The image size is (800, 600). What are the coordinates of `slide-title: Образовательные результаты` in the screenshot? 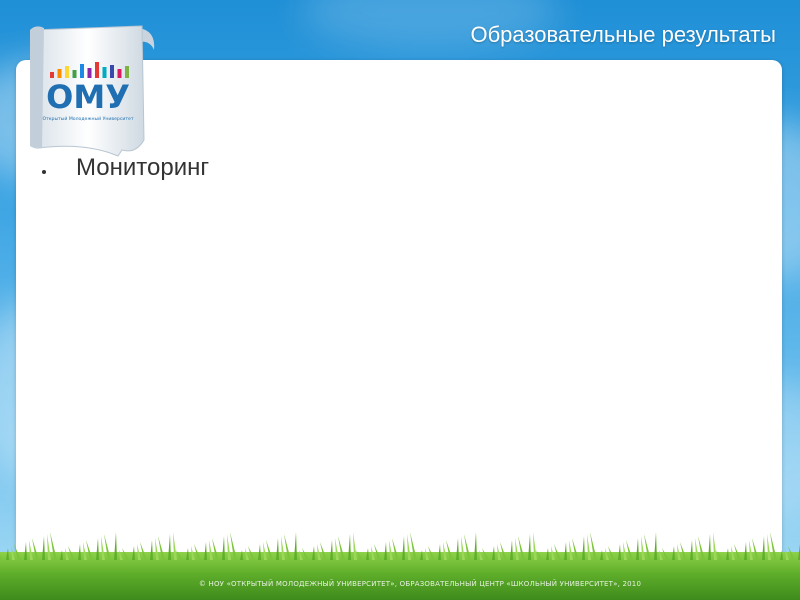 It's located at (623, 34).